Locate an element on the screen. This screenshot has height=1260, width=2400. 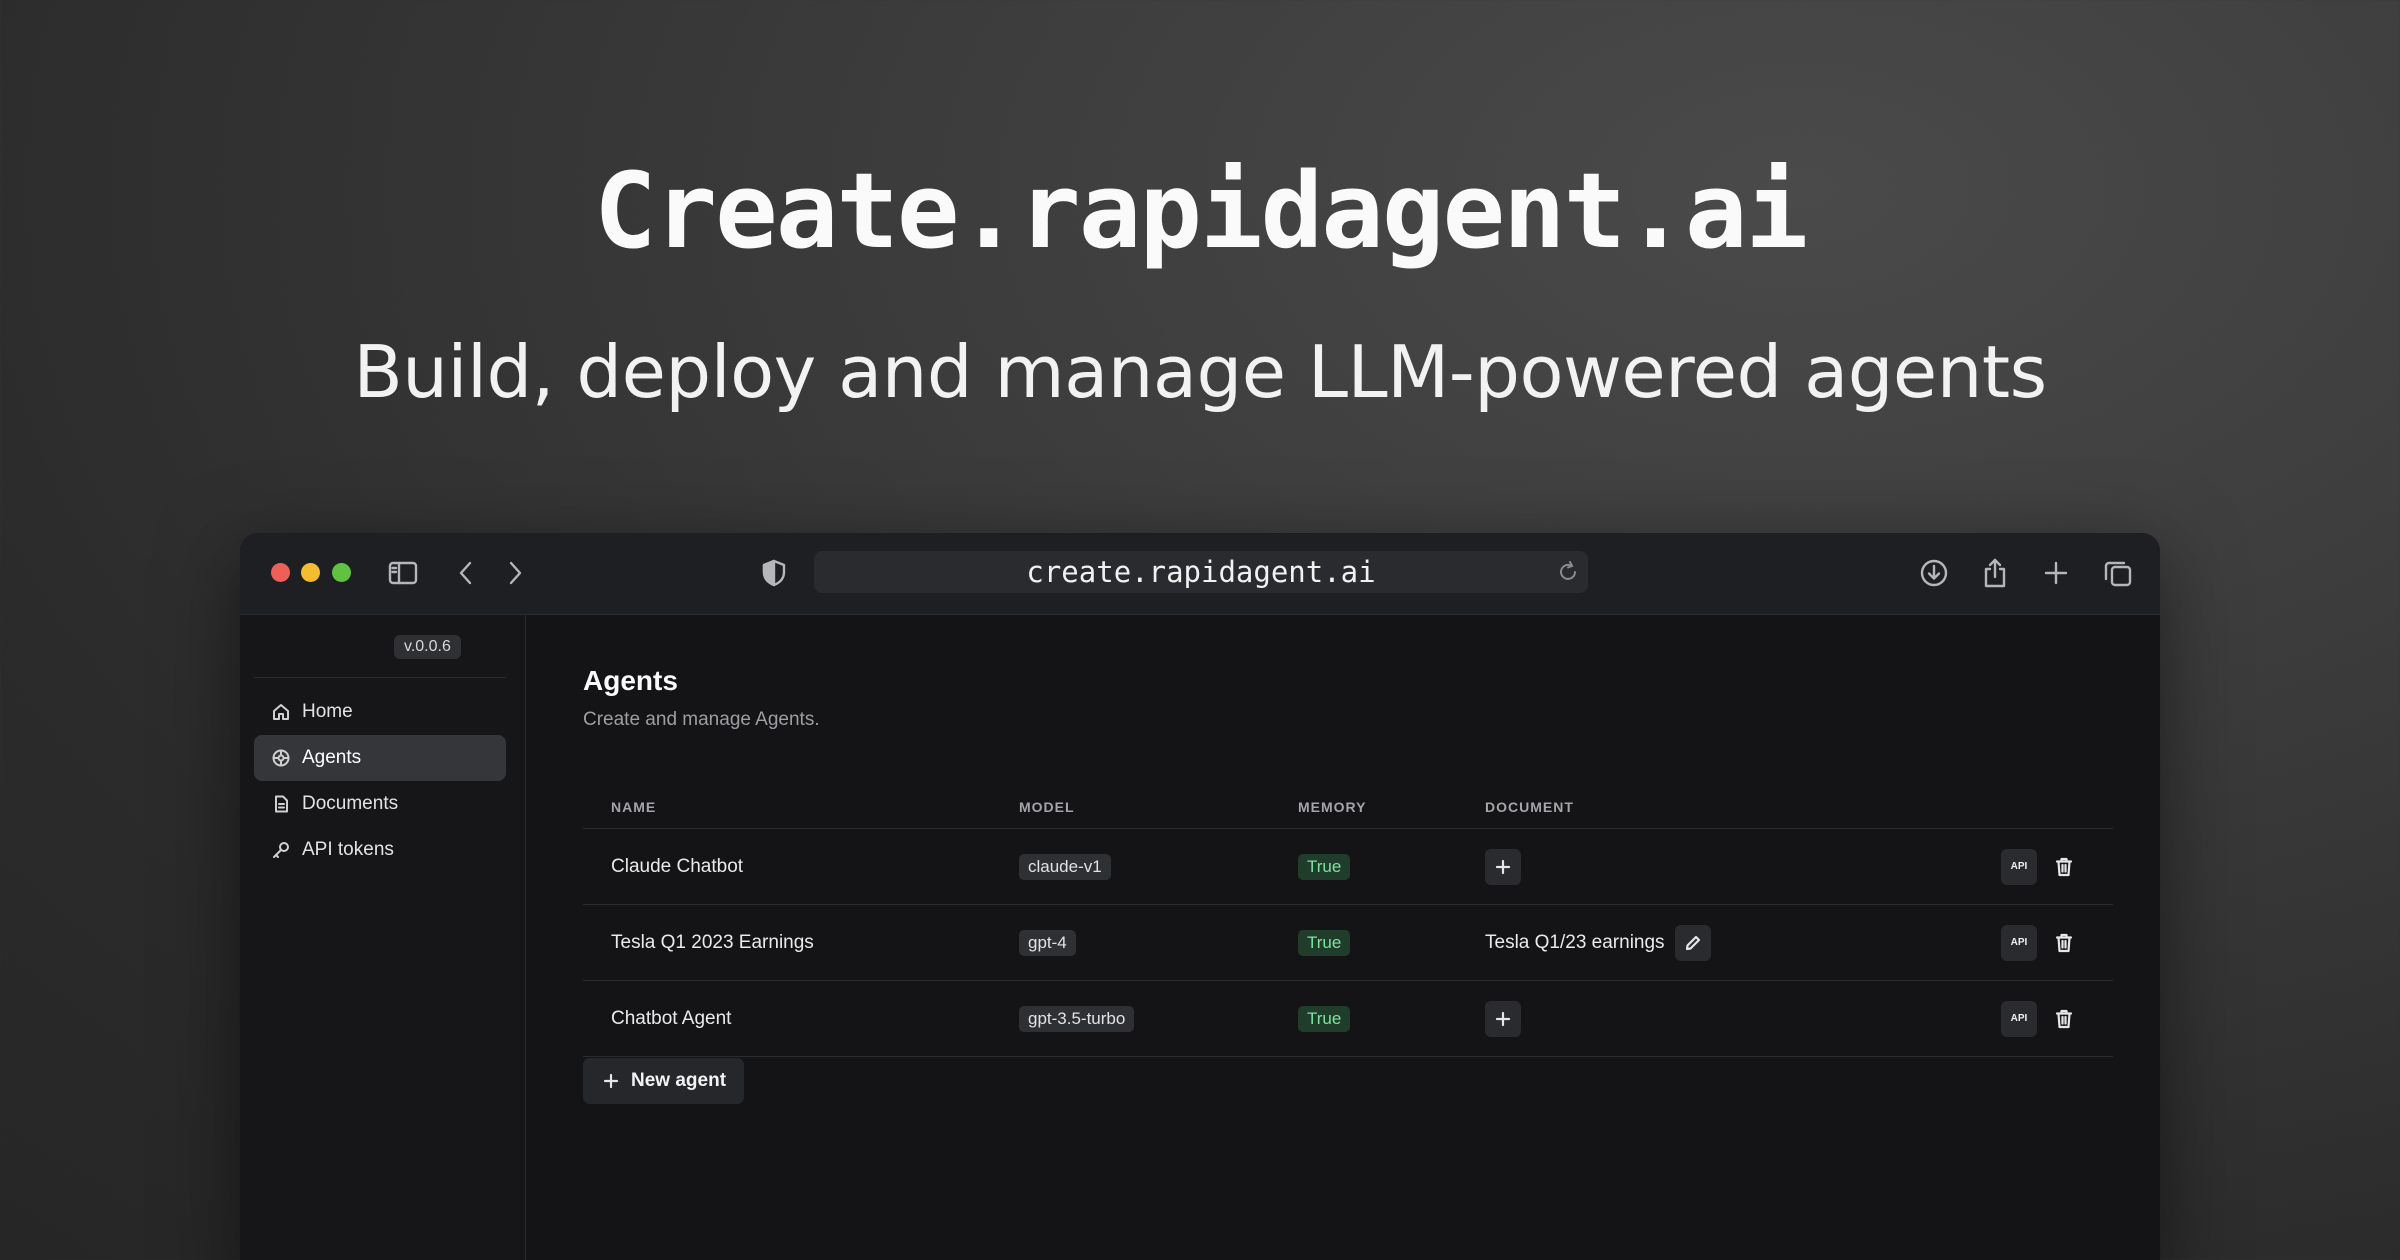
sidebar-item-label: Documents is located at coordinates (350, 803).